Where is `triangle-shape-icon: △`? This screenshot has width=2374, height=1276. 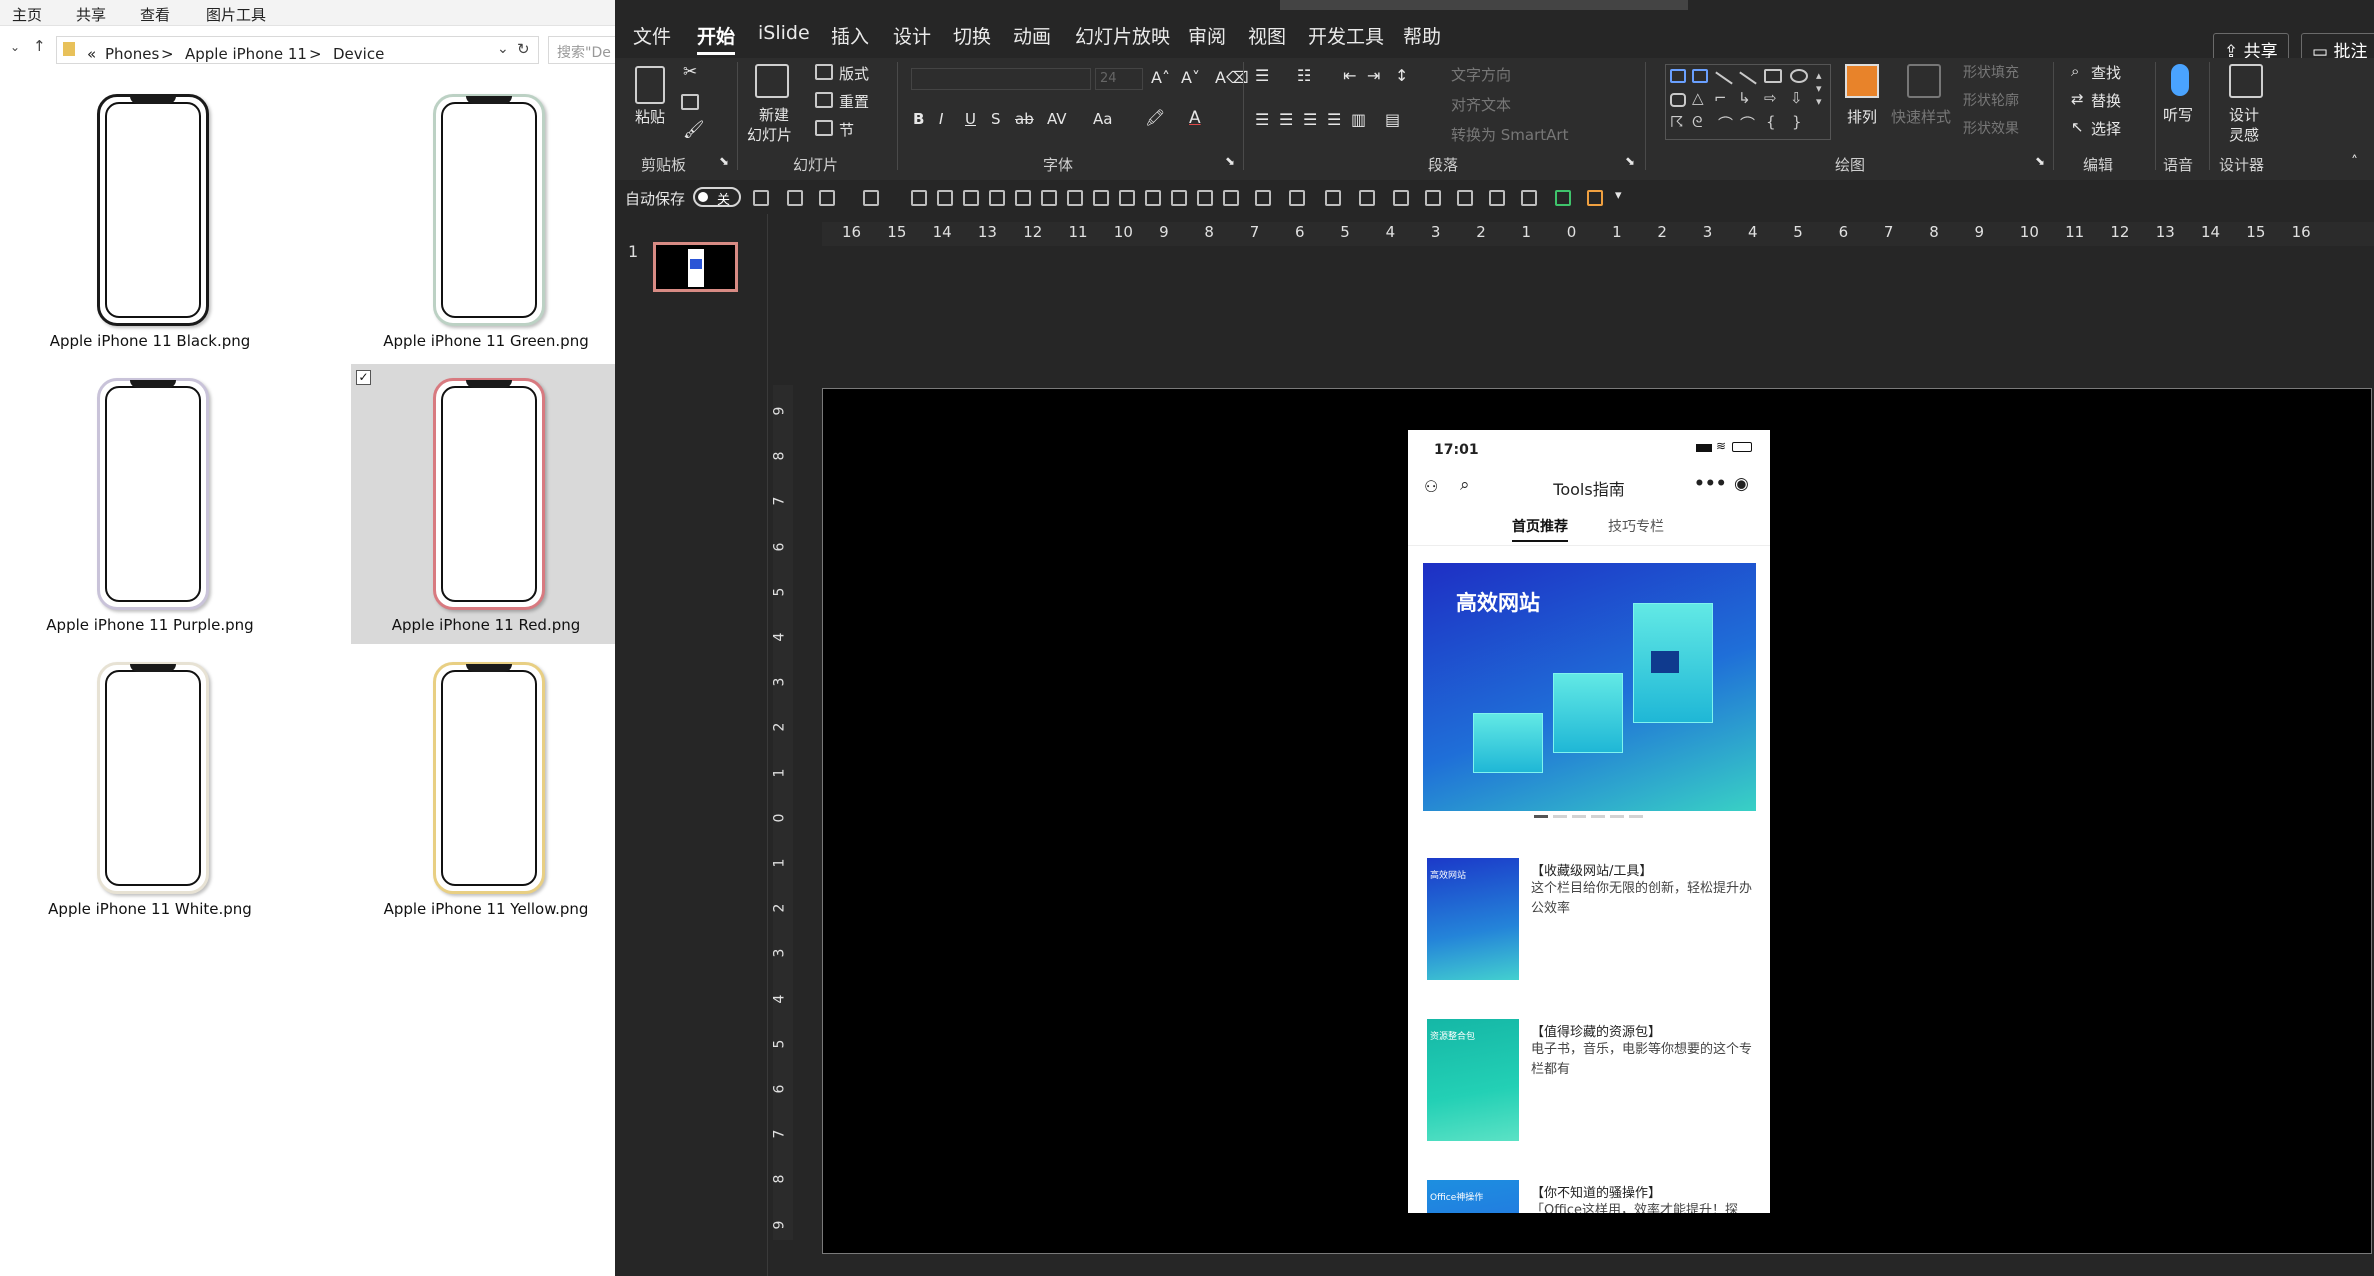 triangle-shape-icon: △ is located at coordinates (1698, 98).